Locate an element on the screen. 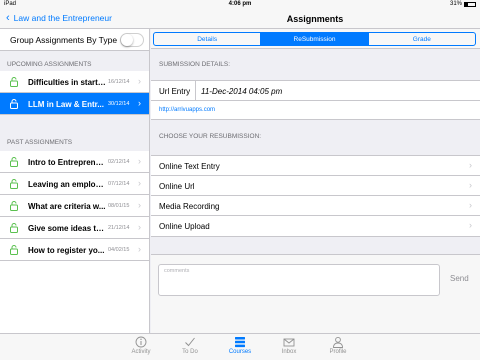 The image size is (480, 360). assignment-row: Difficulties in starti... 16/12/14 › is located at coordinates (74, 82).